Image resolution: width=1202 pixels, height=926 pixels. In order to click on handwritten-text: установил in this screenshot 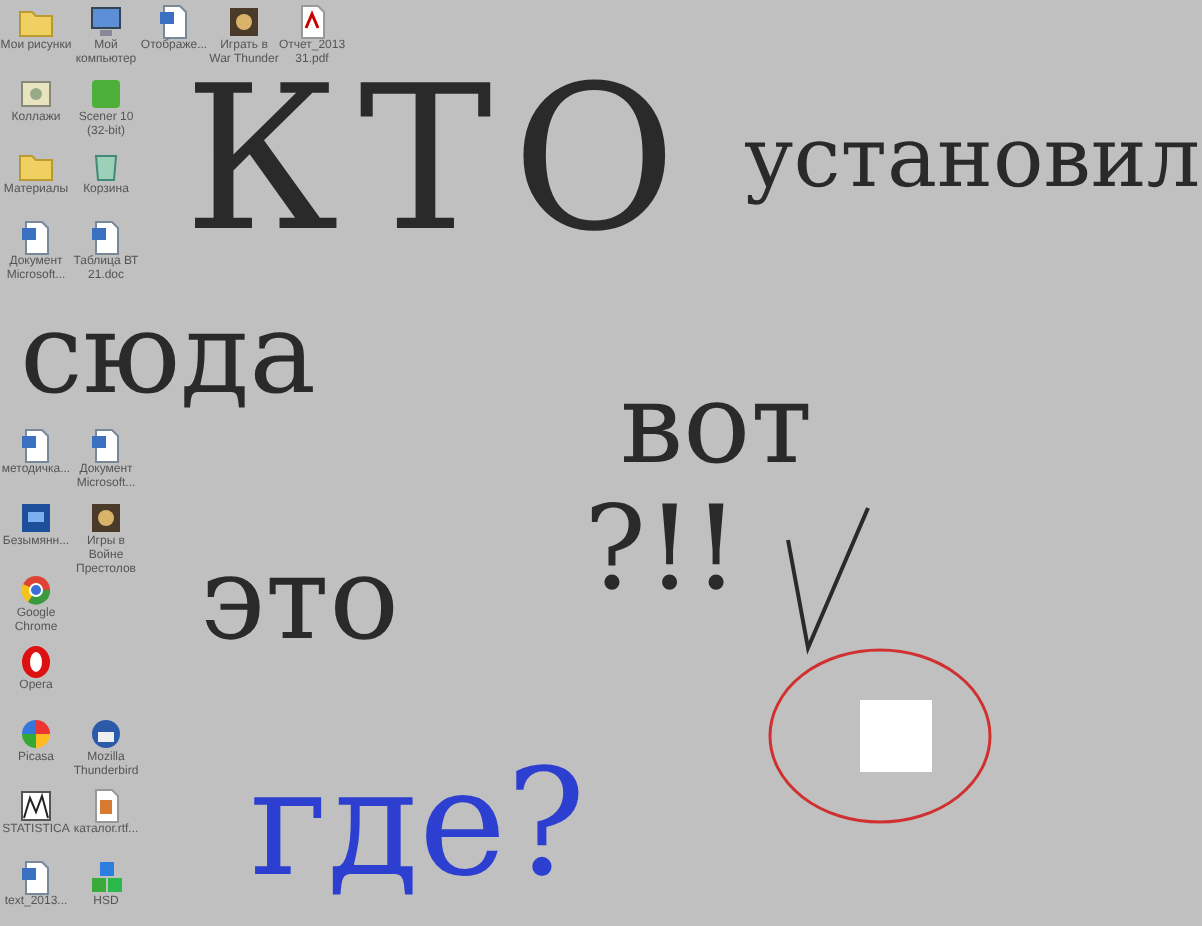, I will do `click(972, 158)`.